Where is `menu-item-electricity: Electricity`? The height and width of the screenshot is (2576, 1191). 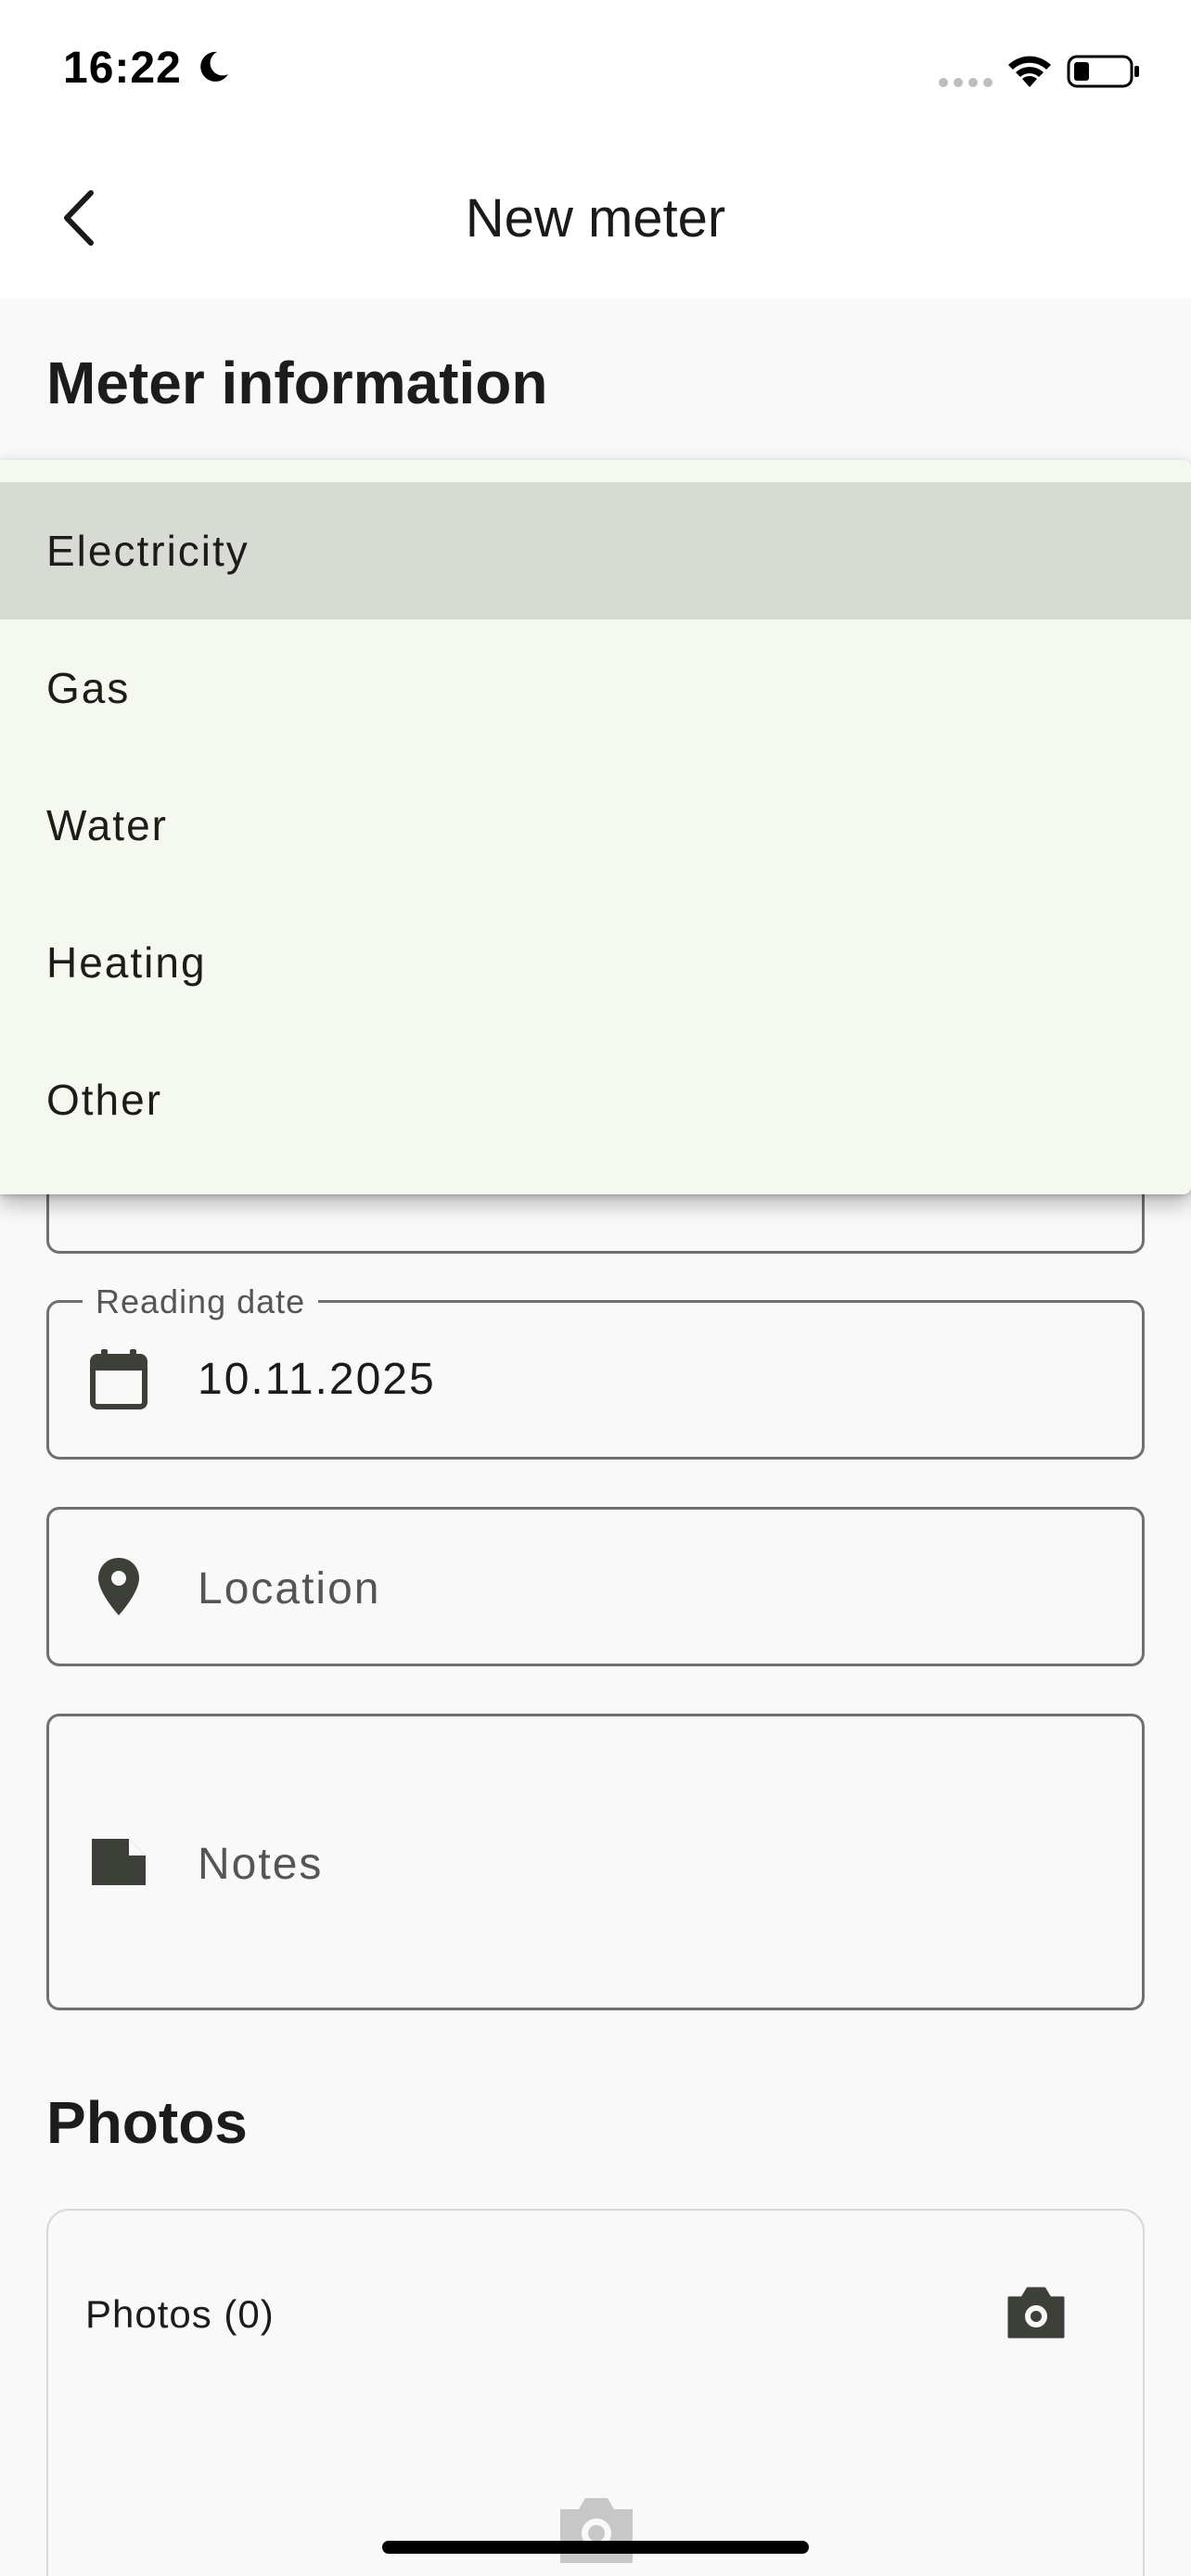 menu-item-electricity: Electricity is located at coordinates (595, 551).